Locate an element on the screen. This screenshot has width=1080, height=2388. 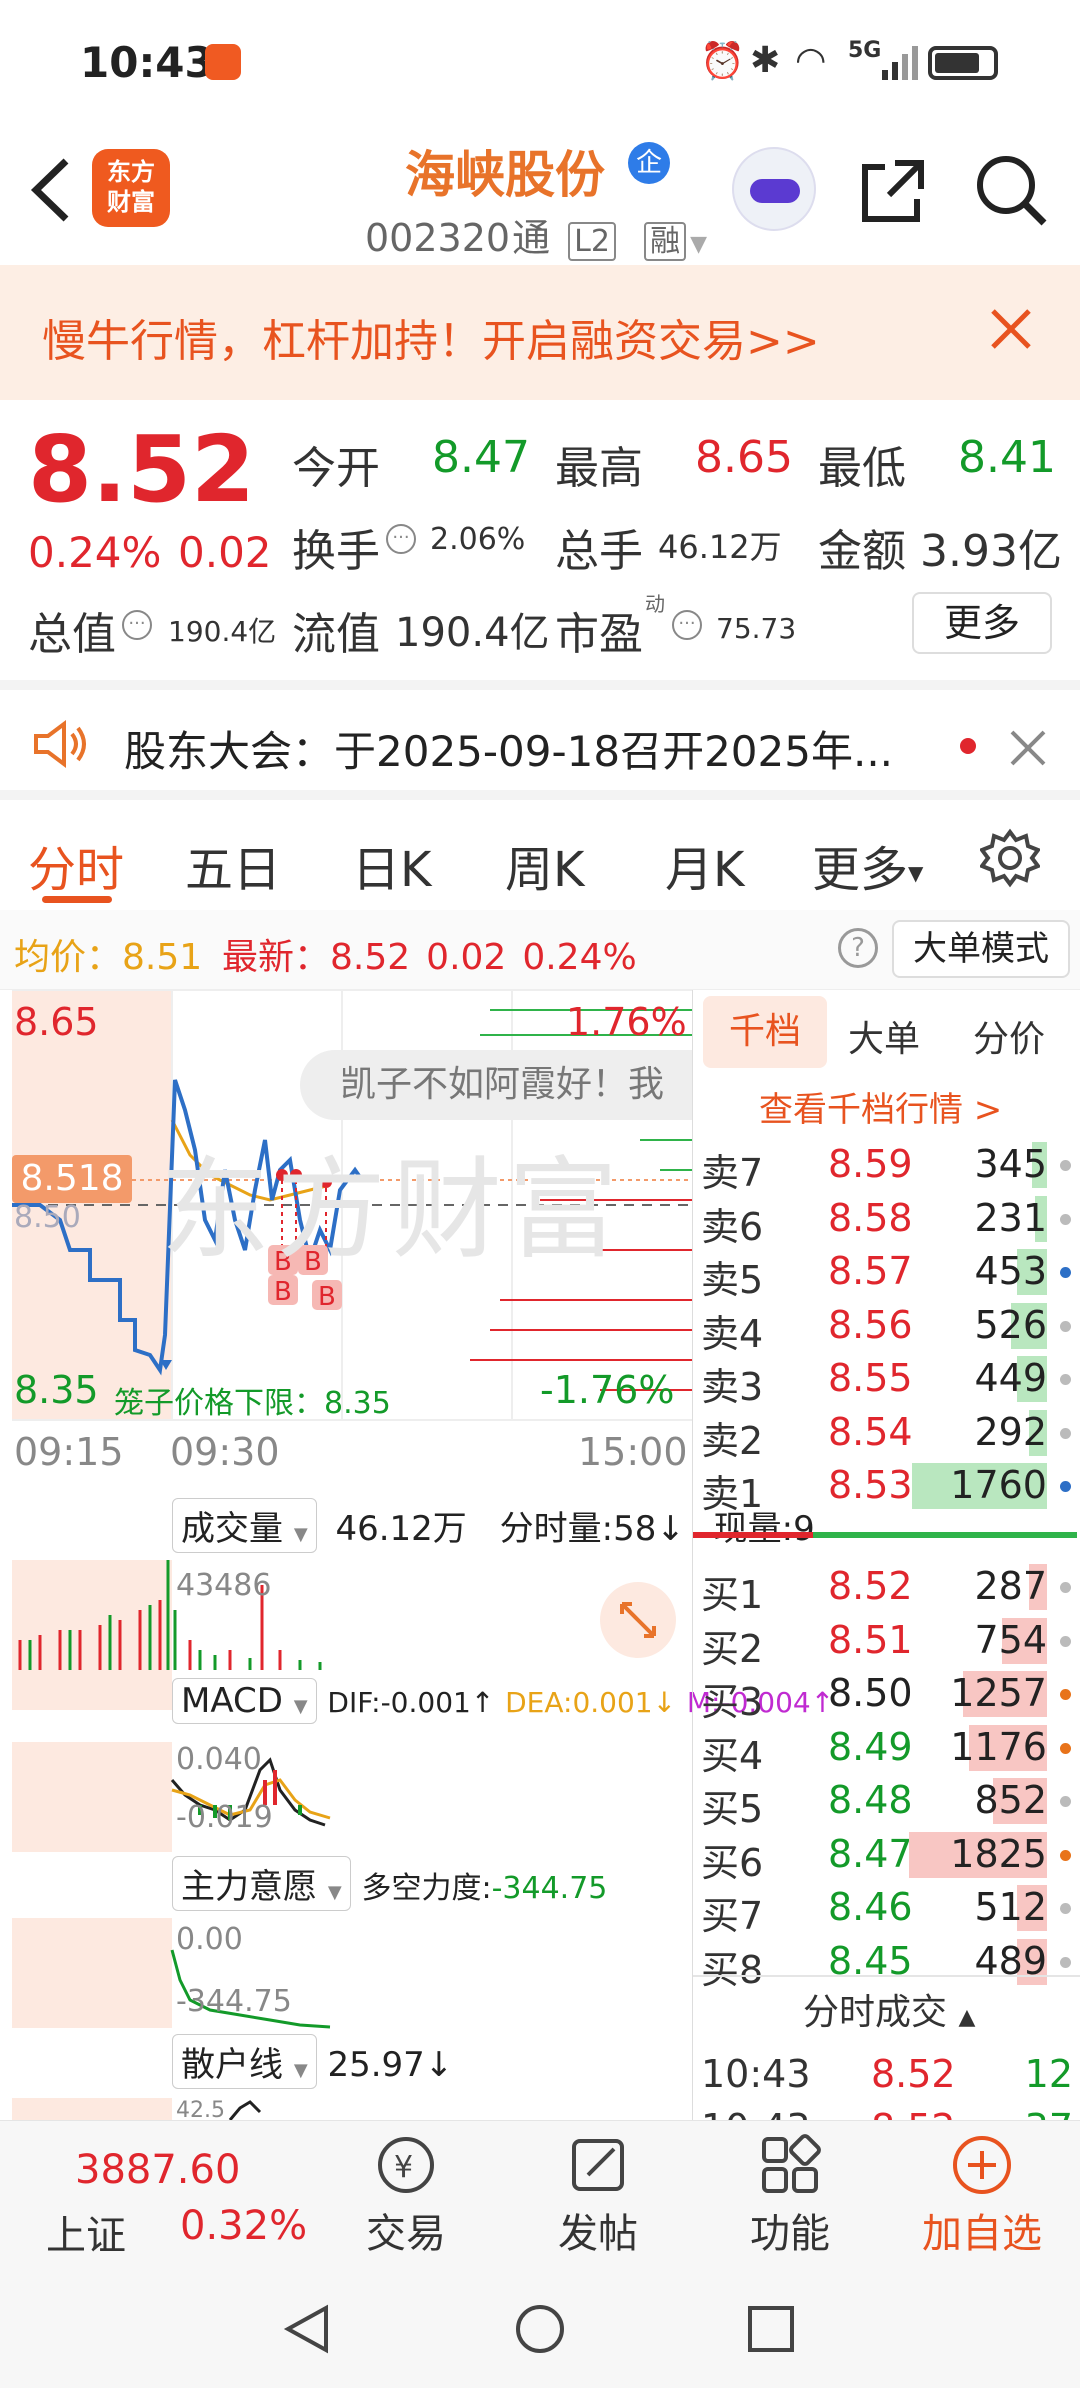
promo-banner: 慢牛行情，杠杆加持！开启融资交易>> is located at coordinates (540, 332).